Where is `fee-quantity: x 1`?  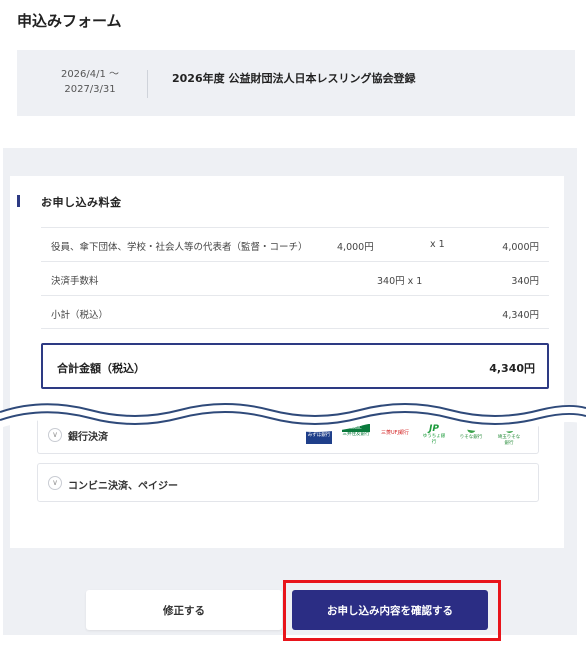 fee-quantity: x 1 is located at coordinates (437, 244).